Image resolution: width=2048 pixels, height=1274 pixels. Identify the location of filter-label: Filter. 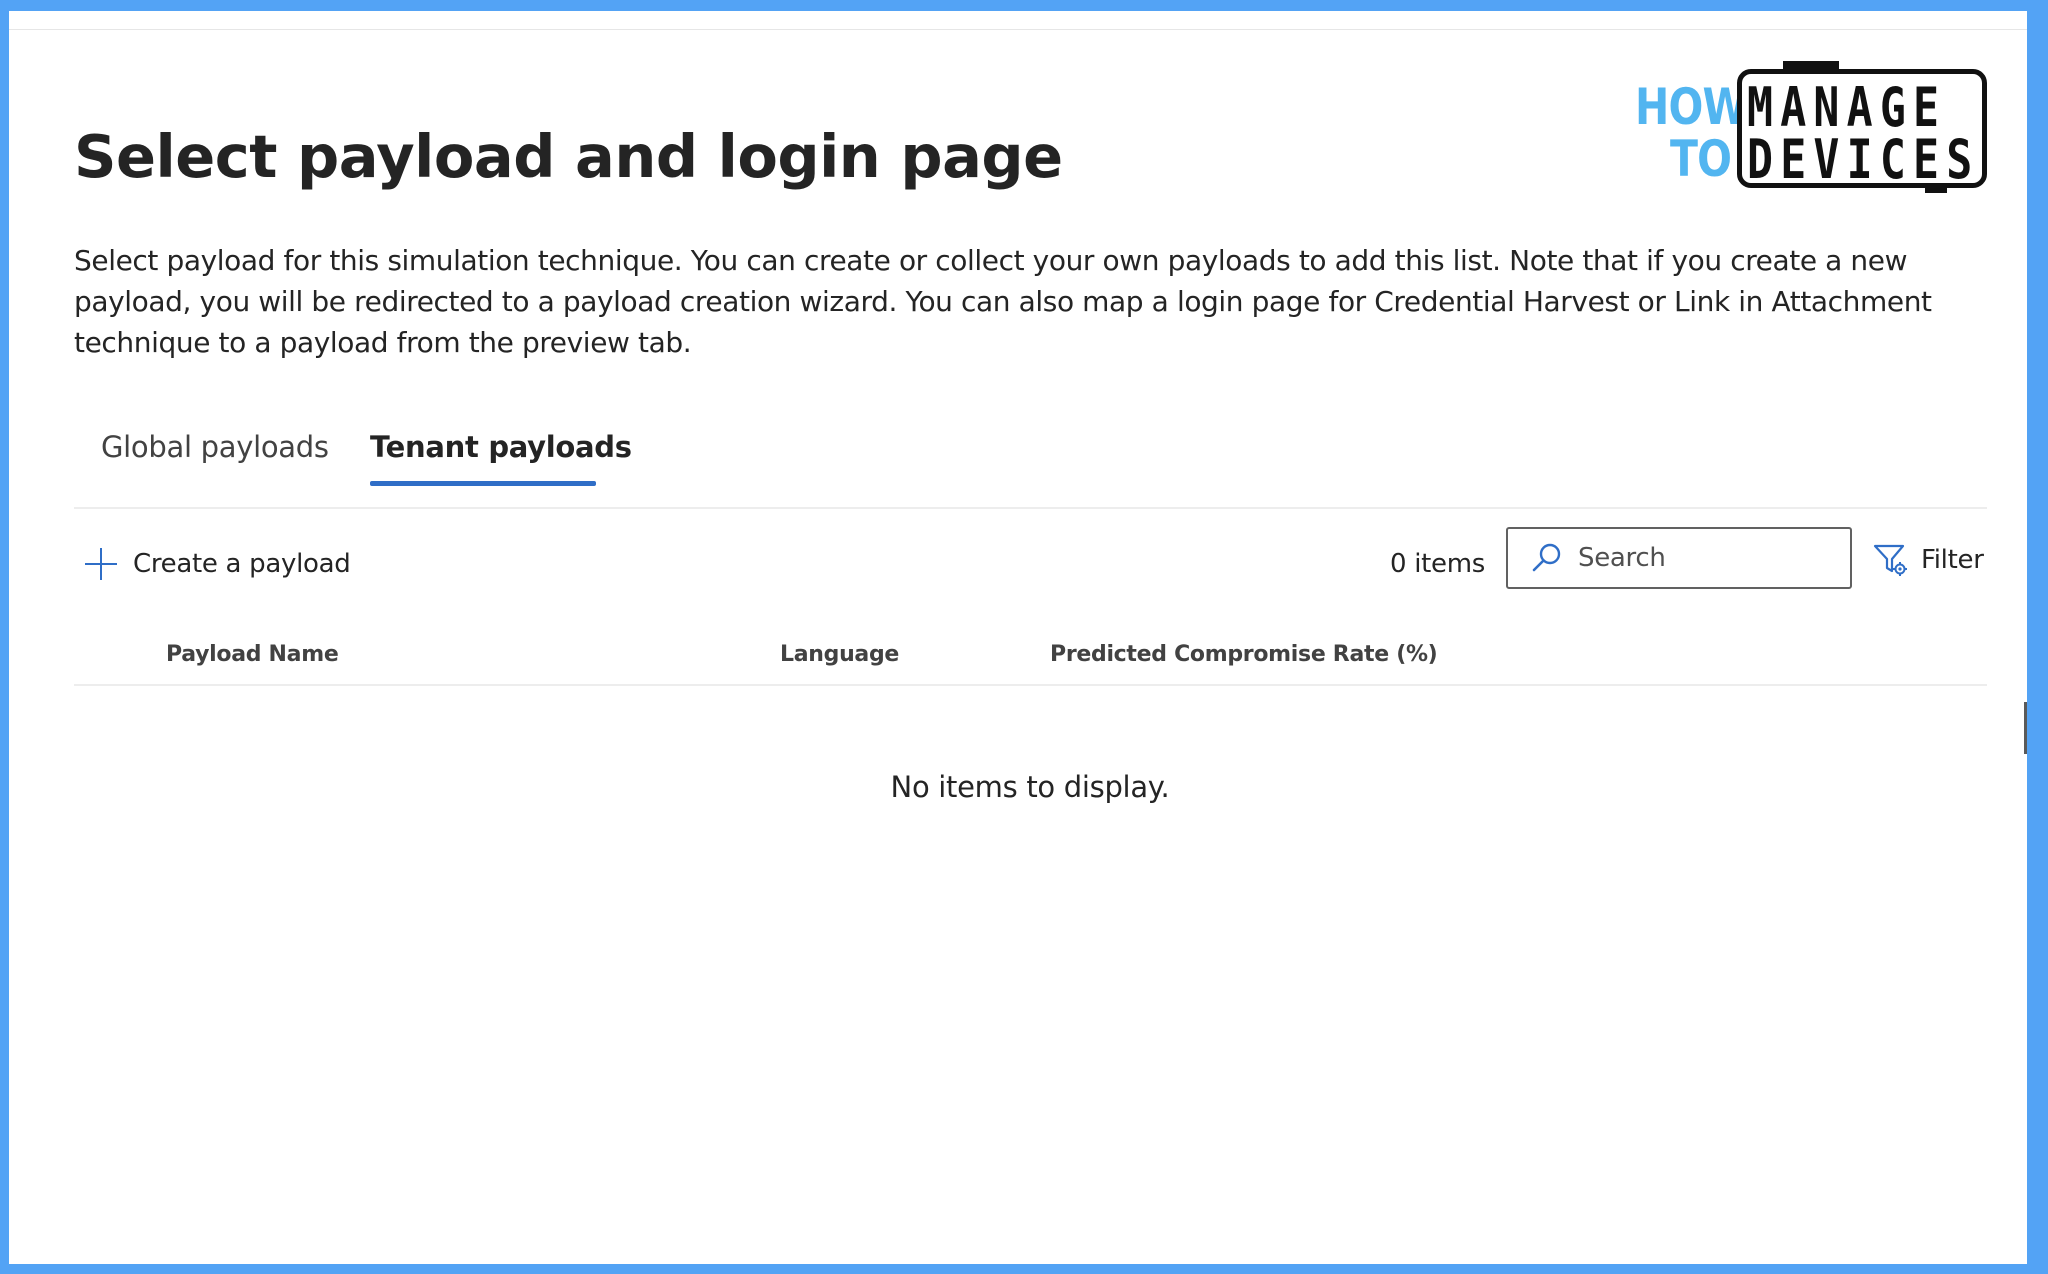
(1952, 560).